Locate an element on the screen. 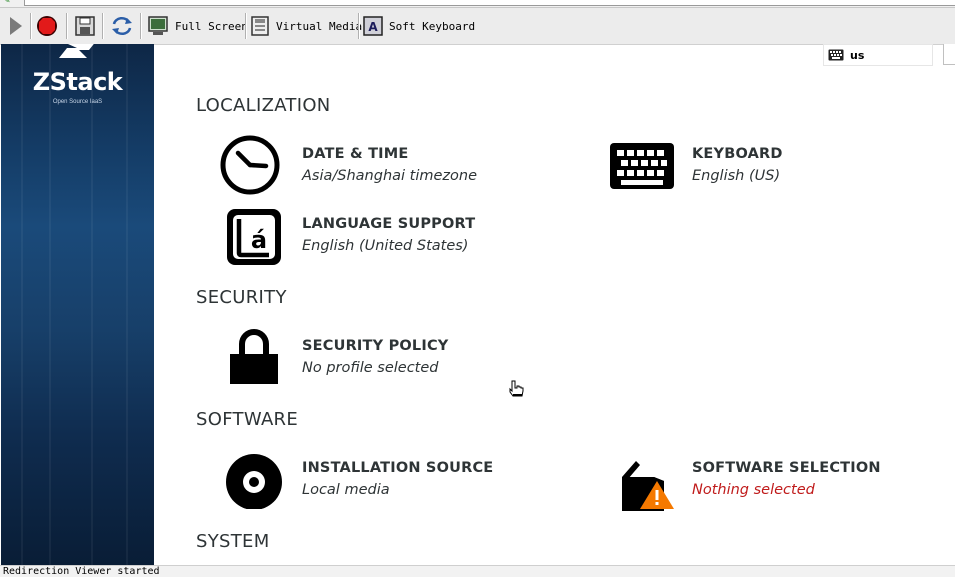 The image size is (955, 577). section-title-software: SOFTWARE is located at coordinates (247, 419).